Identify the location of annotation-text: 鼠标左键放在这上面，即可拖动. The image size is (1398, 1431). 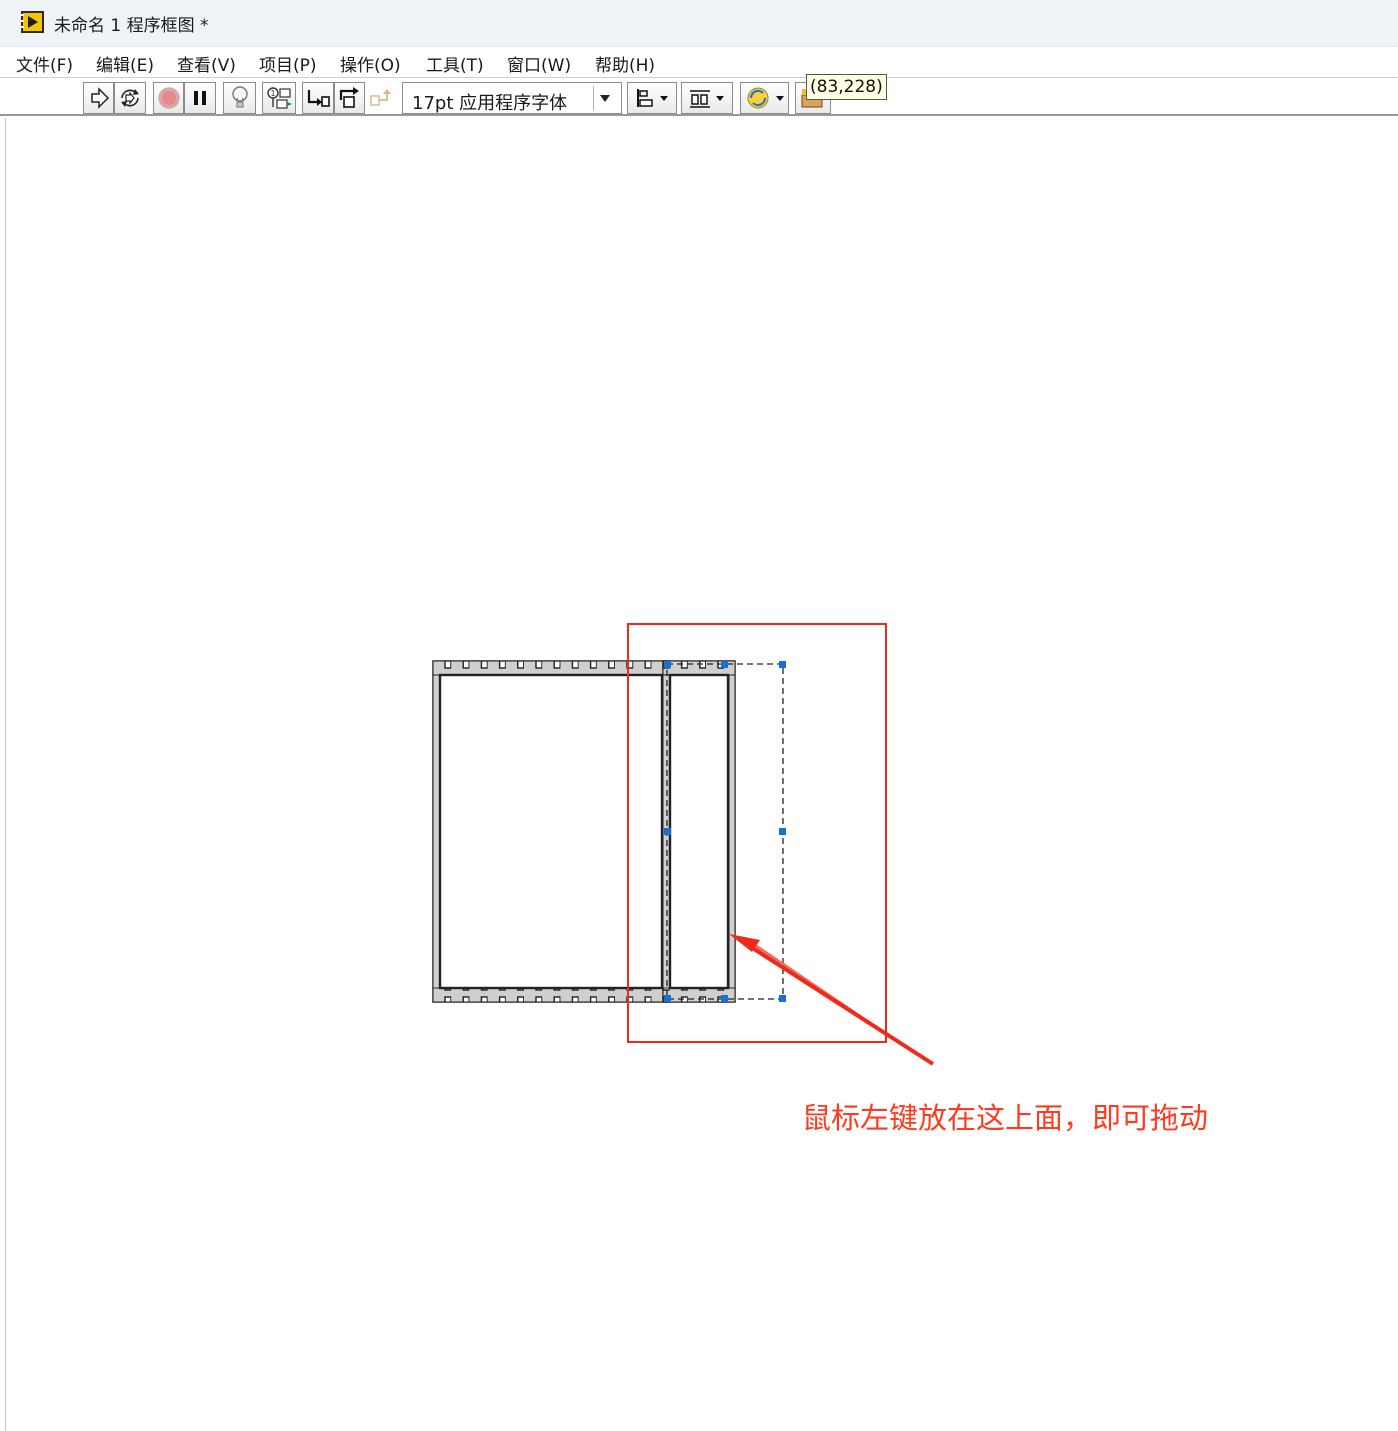
(1005, 1118).